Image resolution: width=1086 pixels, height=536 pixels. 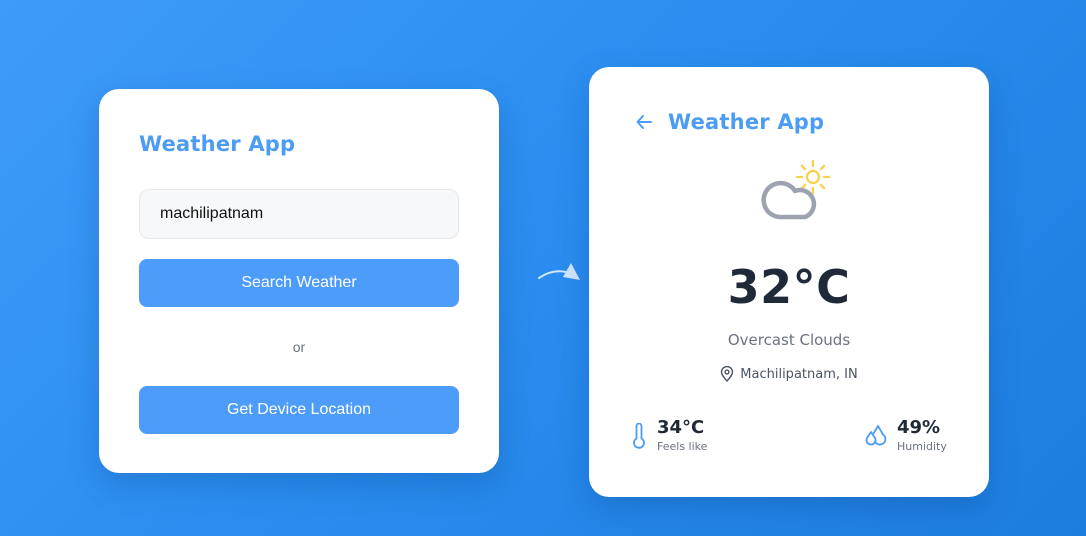 I want to click on back-button, so click(x=644, y=122).